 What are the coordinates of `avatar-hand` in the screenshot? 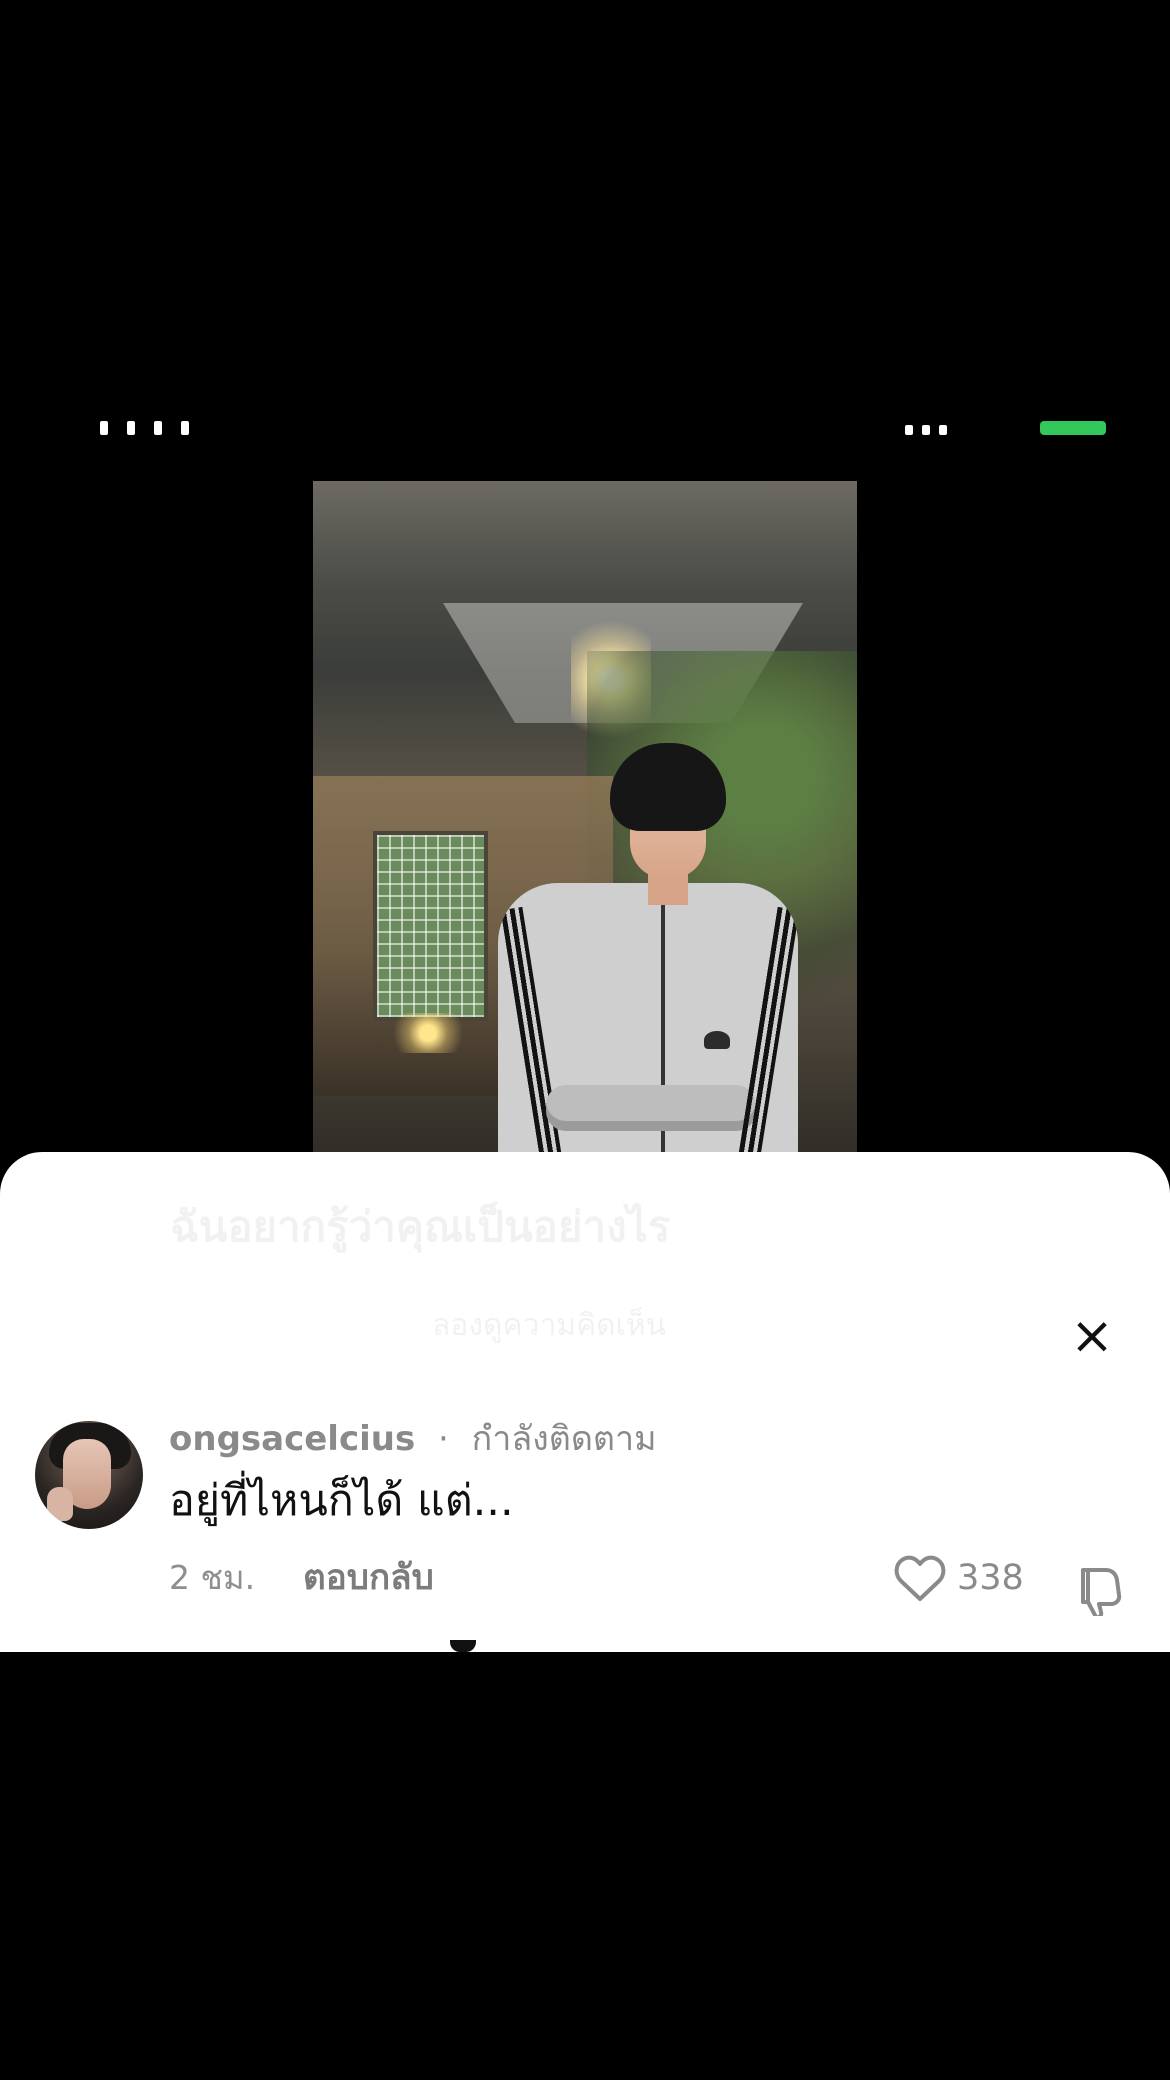 It's located at (60, 1504).